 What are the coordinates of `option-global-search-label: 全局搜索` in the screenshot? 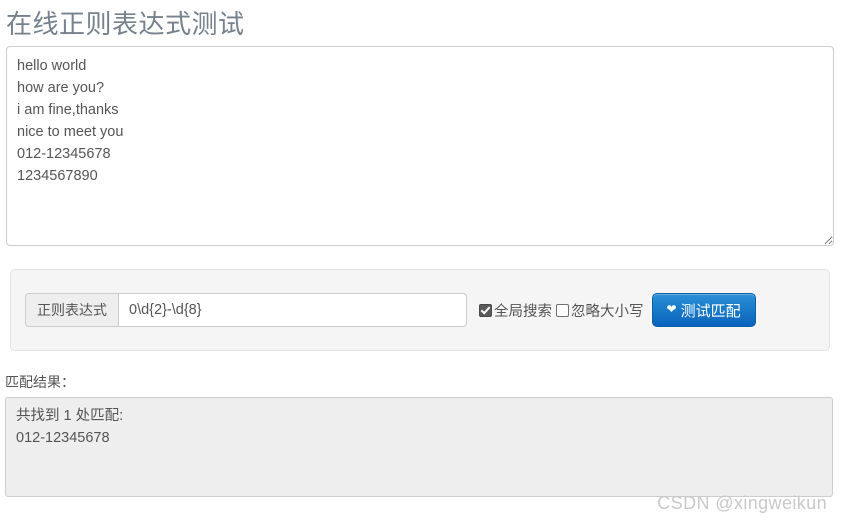 It's located at (523, 311).